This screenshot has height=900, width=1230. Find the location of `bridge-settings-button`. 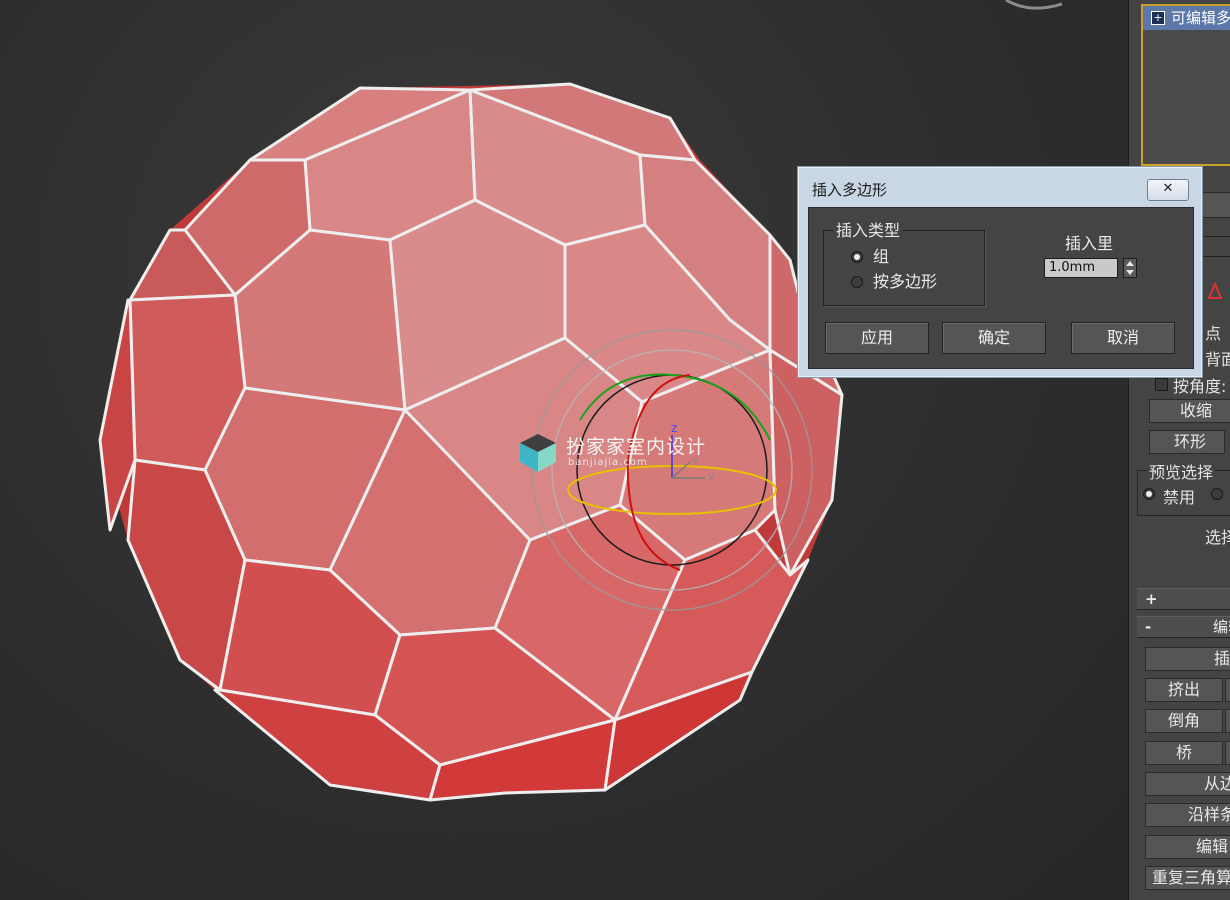

bridge-settings-button is located at coordinates (1227, 753).